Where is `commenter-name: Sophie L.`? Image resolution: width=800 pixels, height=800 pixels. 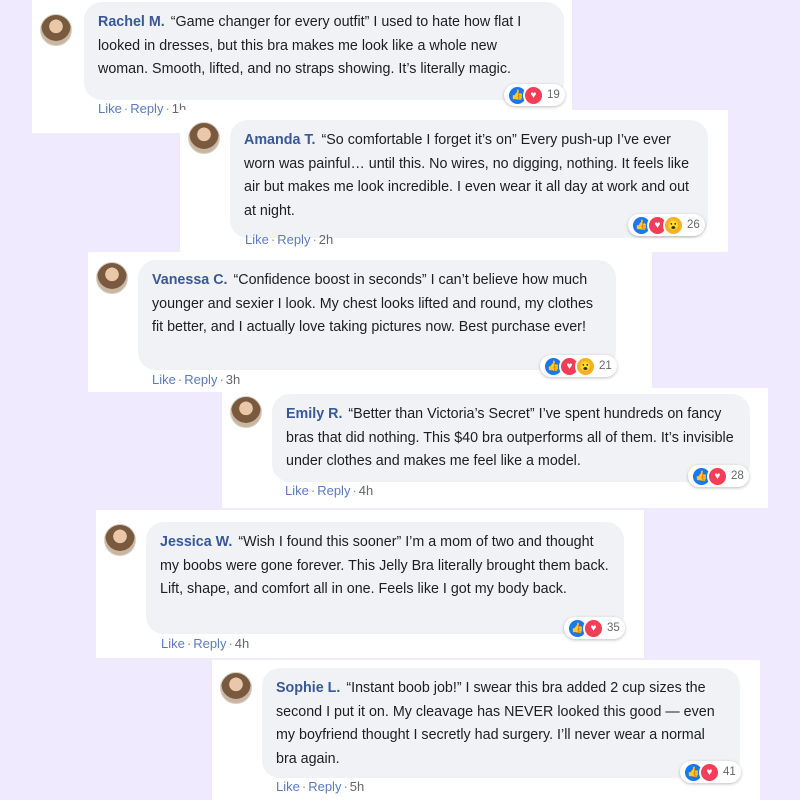
commenter-name: Sophie L. is located at coordinates (308, 688).